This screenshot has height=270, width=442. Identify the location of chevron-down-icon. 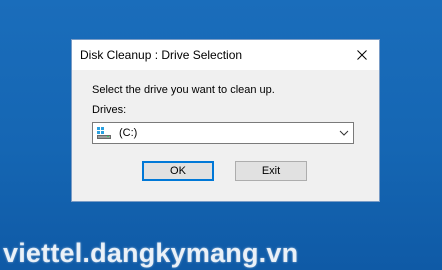
(344, 133).